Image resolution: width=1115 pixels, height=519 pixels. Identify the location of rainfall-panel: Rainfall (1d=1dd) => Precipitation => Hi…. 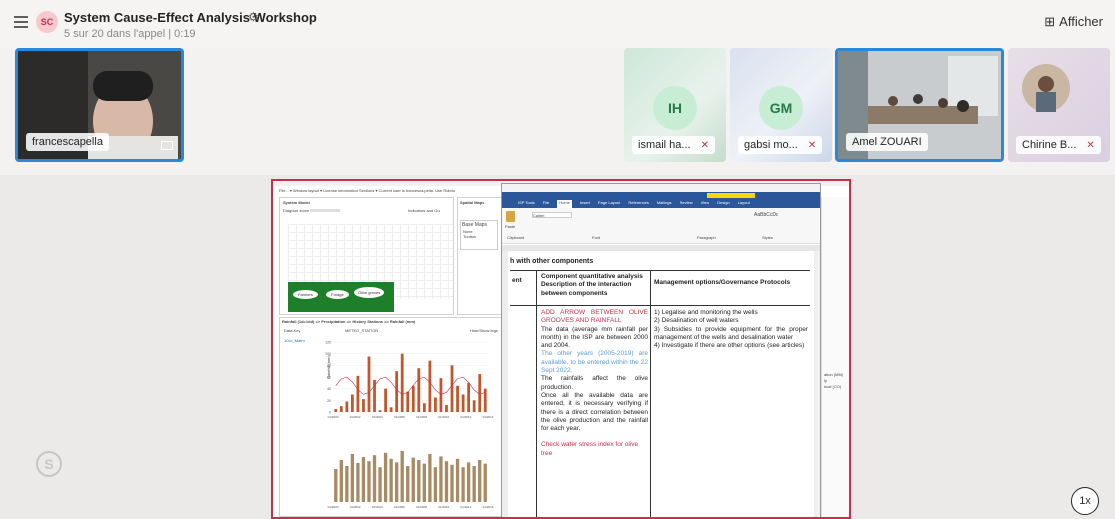
(391, 417).